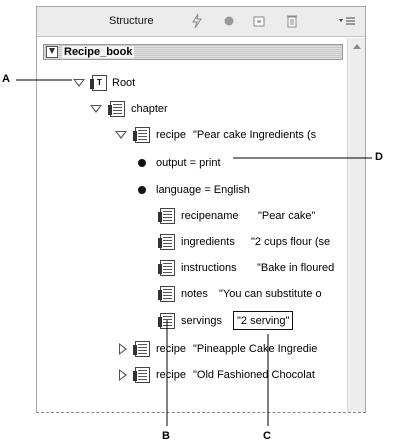 The width and height of the screenshot is (394, 448). Describe the element at coordinates (229, 21) in the screenshot. I see `circle-icon` at that location.